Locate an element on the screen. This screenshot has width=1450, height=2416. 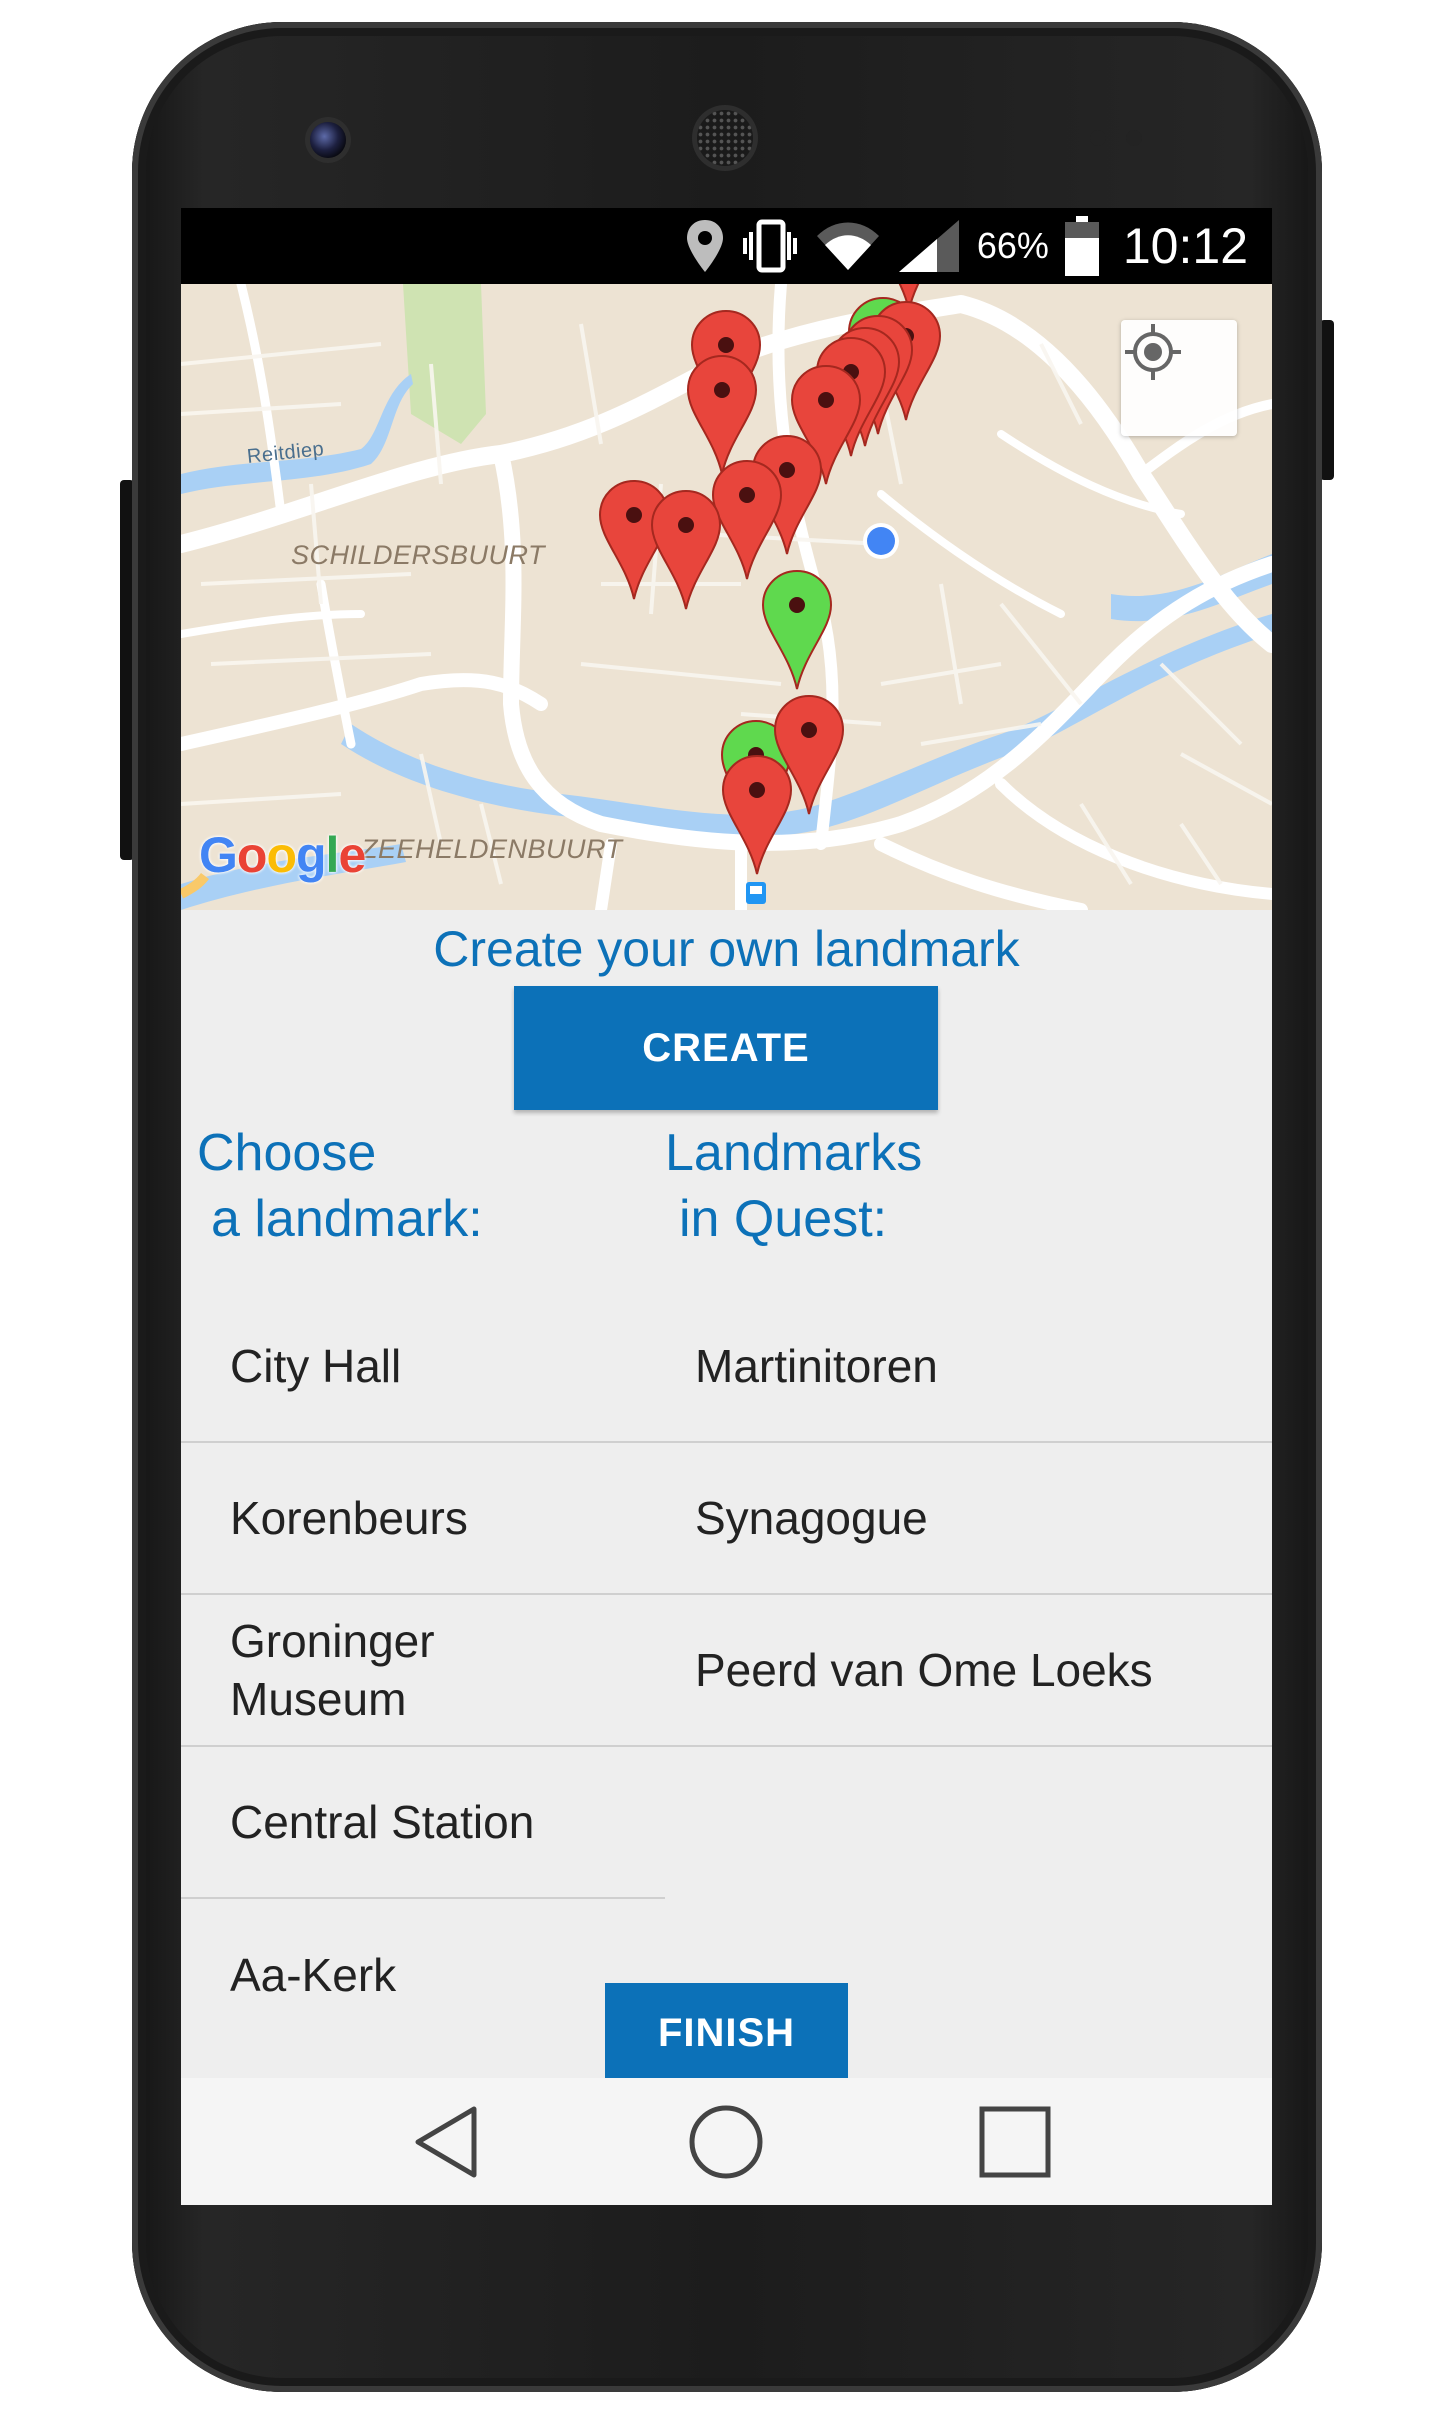
list-item: Aa-Kerk is located at coordinates (423, 1975).